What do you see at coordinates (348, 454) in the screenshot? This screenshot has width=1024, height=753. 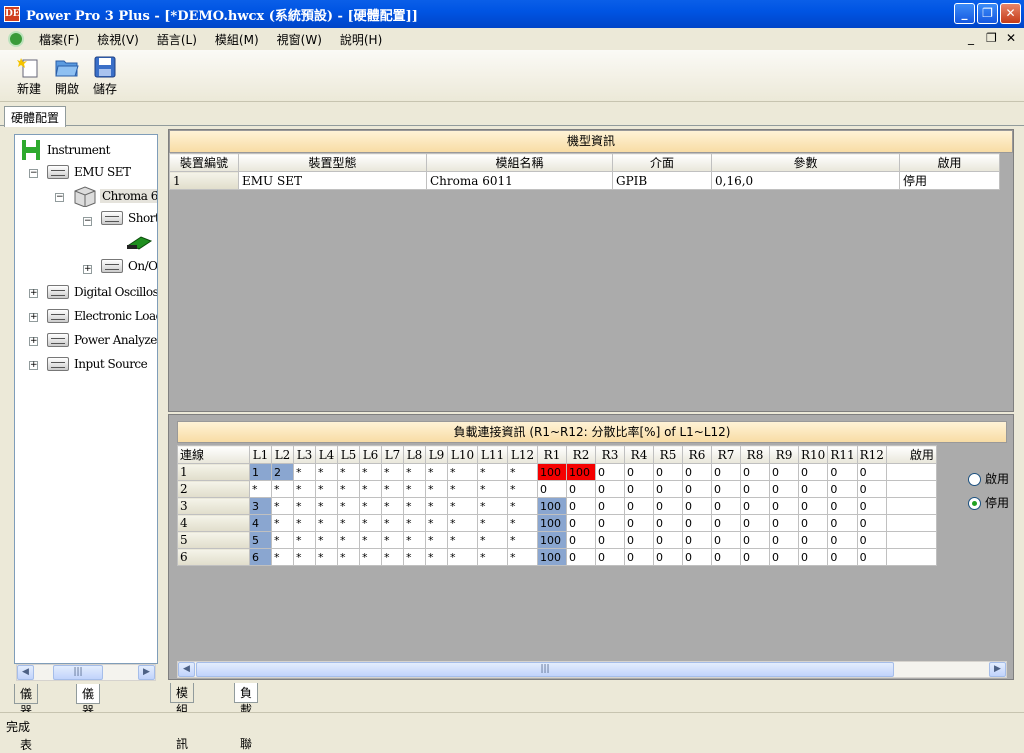 I see `col-l5: L5` at bounding box center [348, 454].